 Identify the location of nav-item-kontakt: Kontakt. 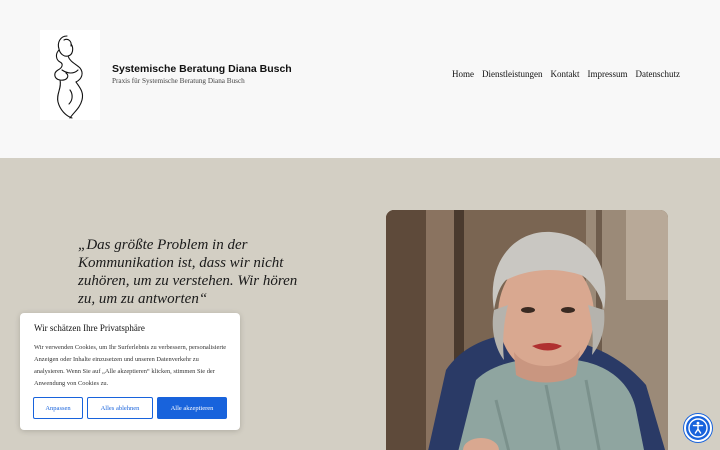
(565, 74).